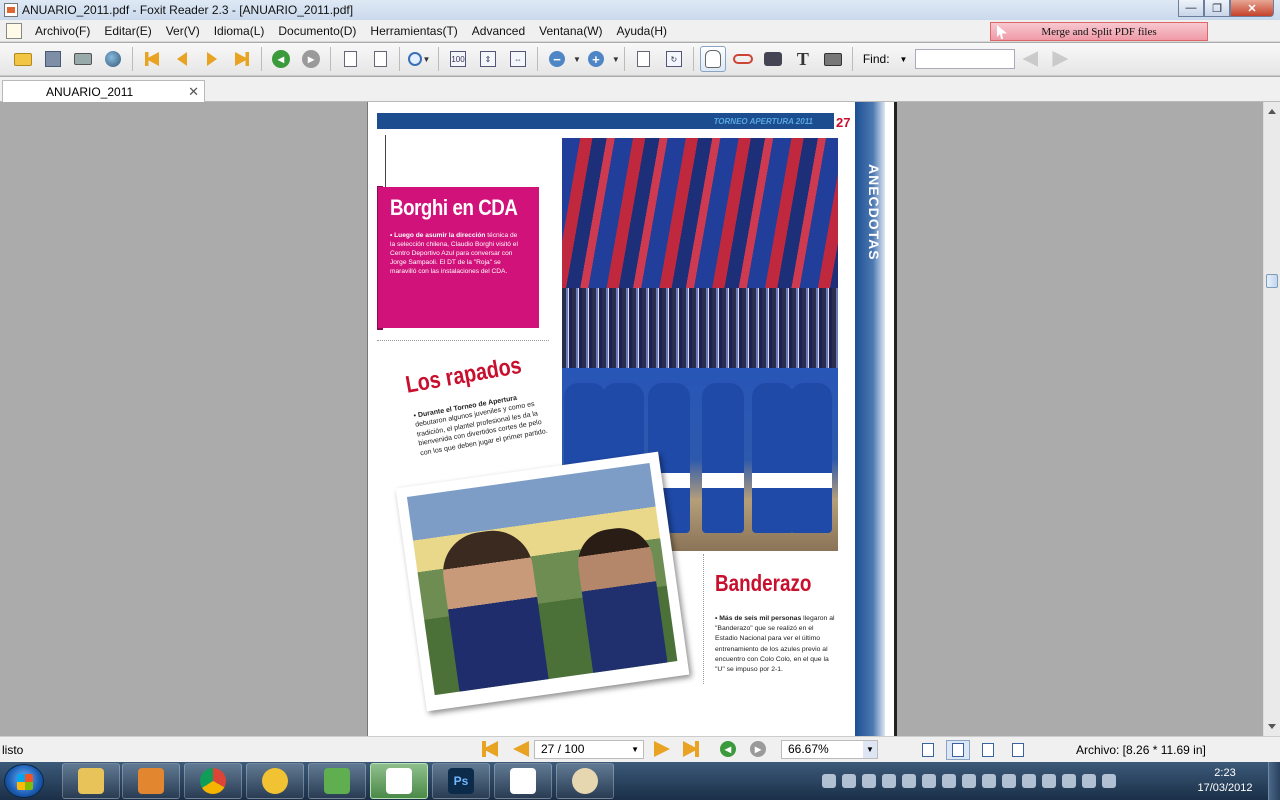 The image size is (1280, 800). I want to click on hand-tool-button, so click(712, 59).